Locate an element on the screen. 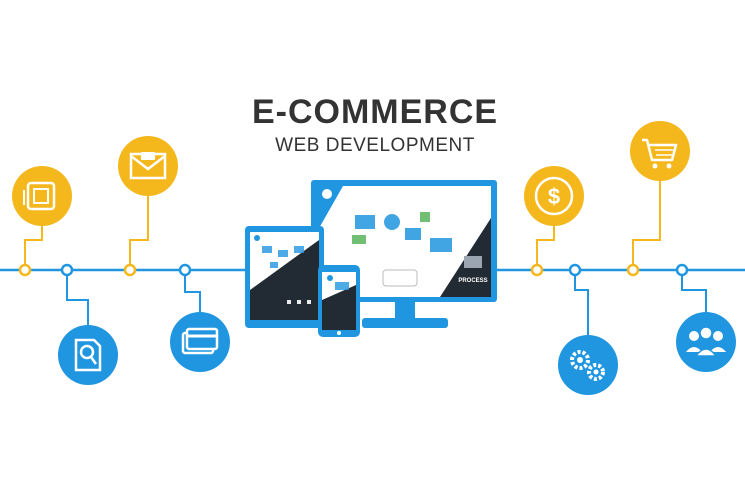 The width and height of the screenshot is (745, 495). document-search-icon is located at coordinates (88, 355).